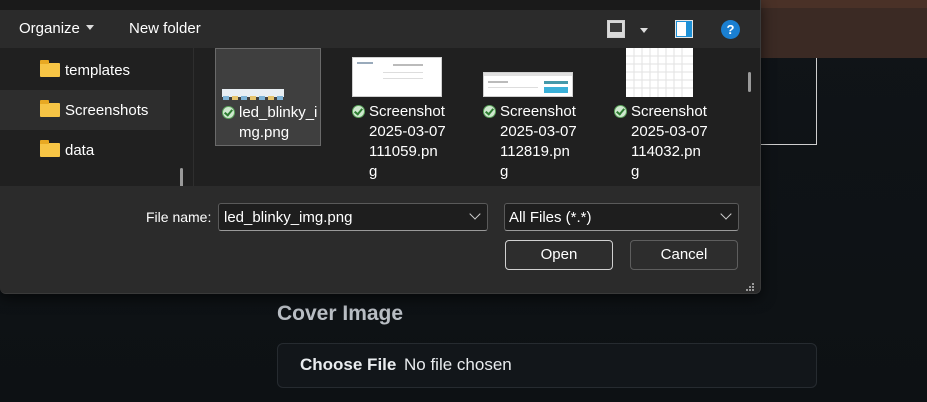  I want to click on nav-item-label: templates, so click(98, 70).